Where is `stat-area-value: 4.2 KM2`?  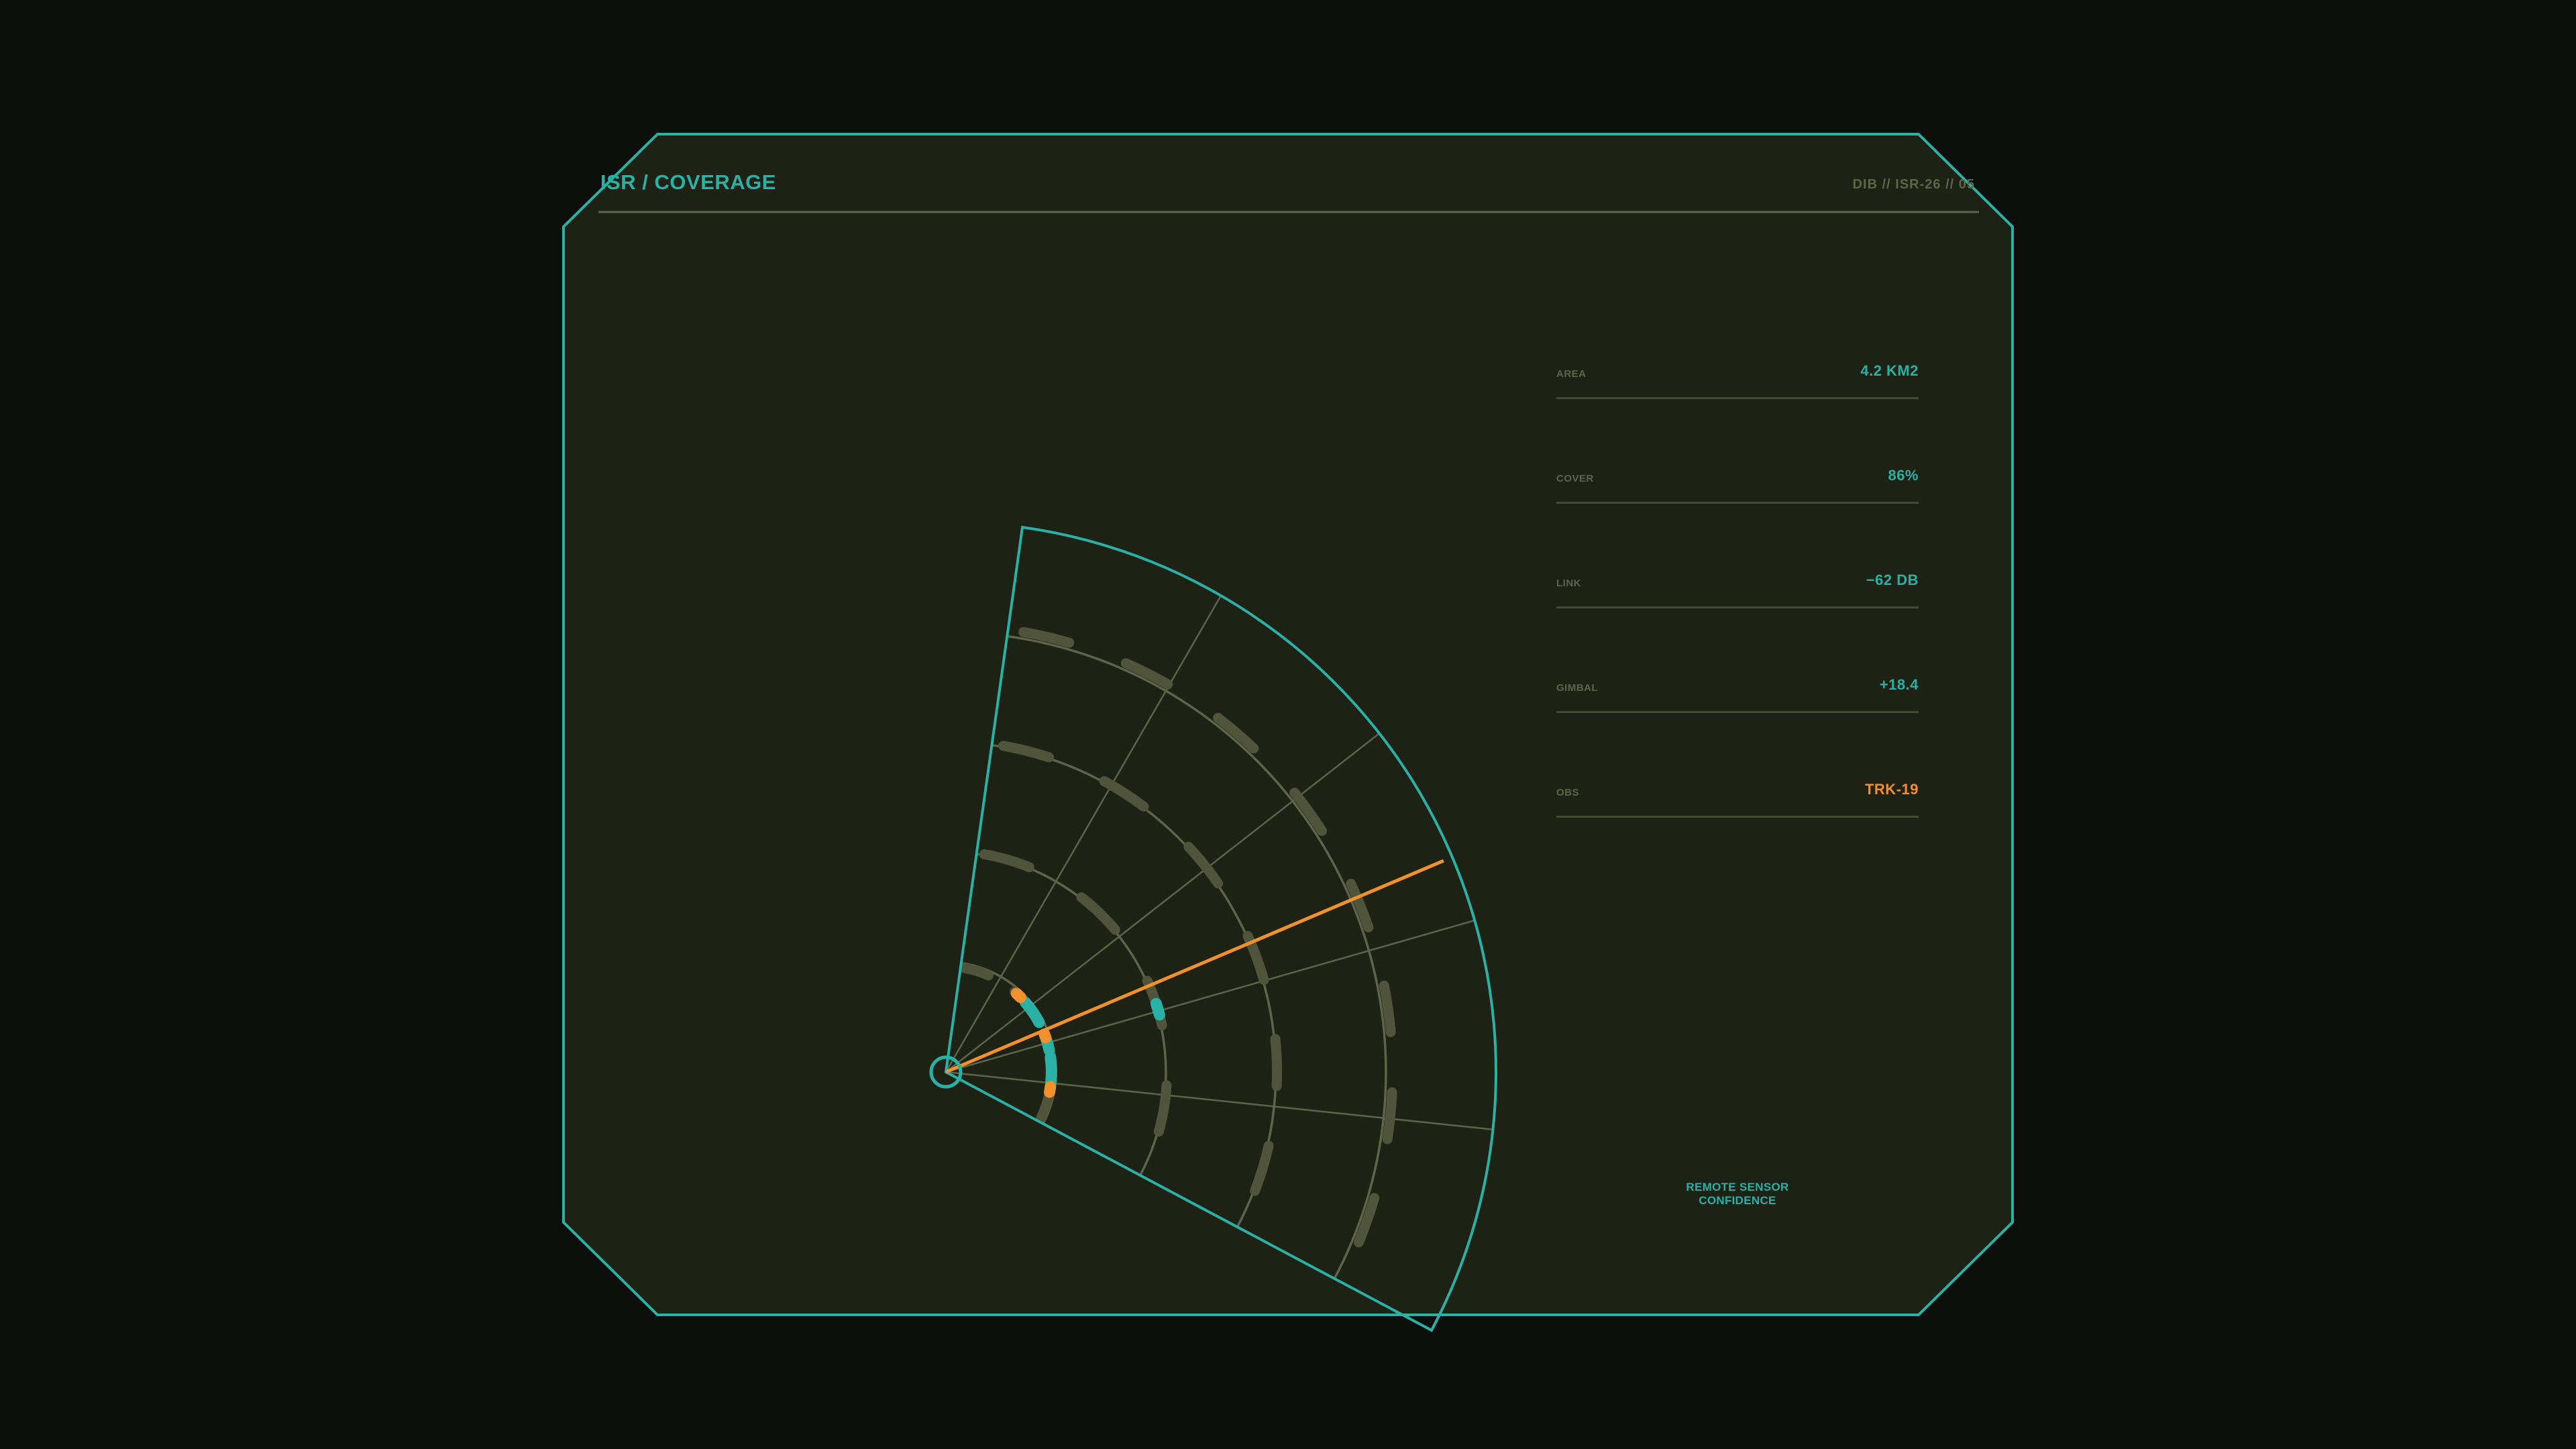
stat-area-value: 4.2 KM2 is located at coordinates (1889, 370).